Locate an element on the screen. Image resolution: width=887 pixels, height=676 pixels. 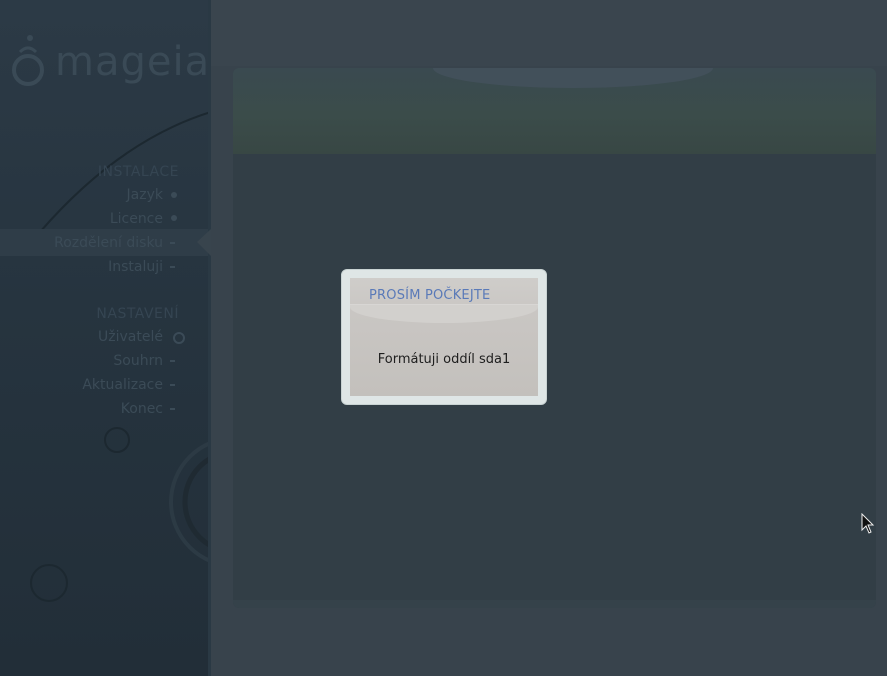
dialog-message: Formátuji oddíl sda1 is located at coordinates (444, 359).